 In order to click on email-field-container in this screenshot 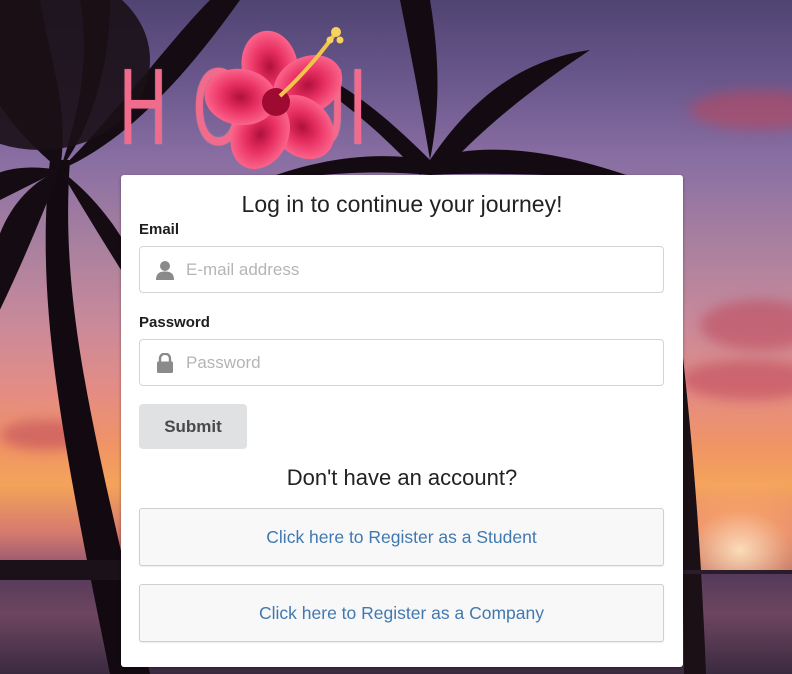, I will do `click(401, 269)`.